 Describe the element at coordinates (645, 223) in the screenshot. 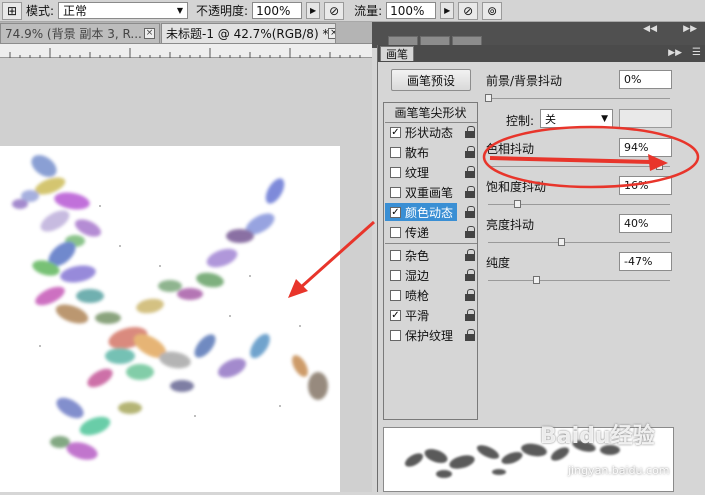

I see `brightness-jitter-input: 40%` at that location.